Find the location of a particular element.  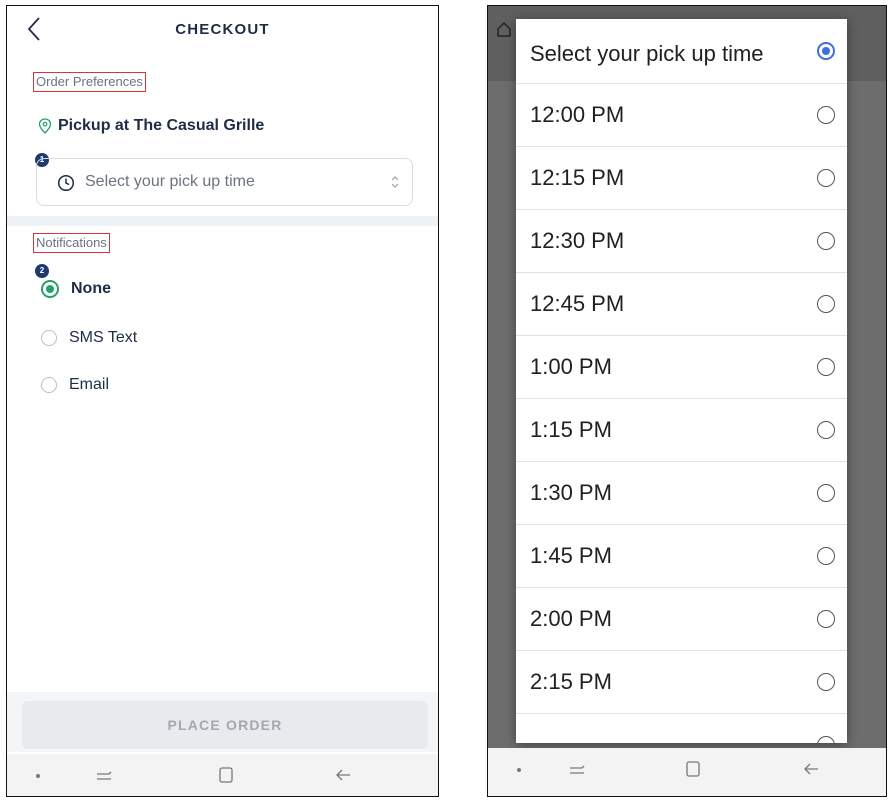

time-option: 1:15 PM is located at coordinates (681, 429).